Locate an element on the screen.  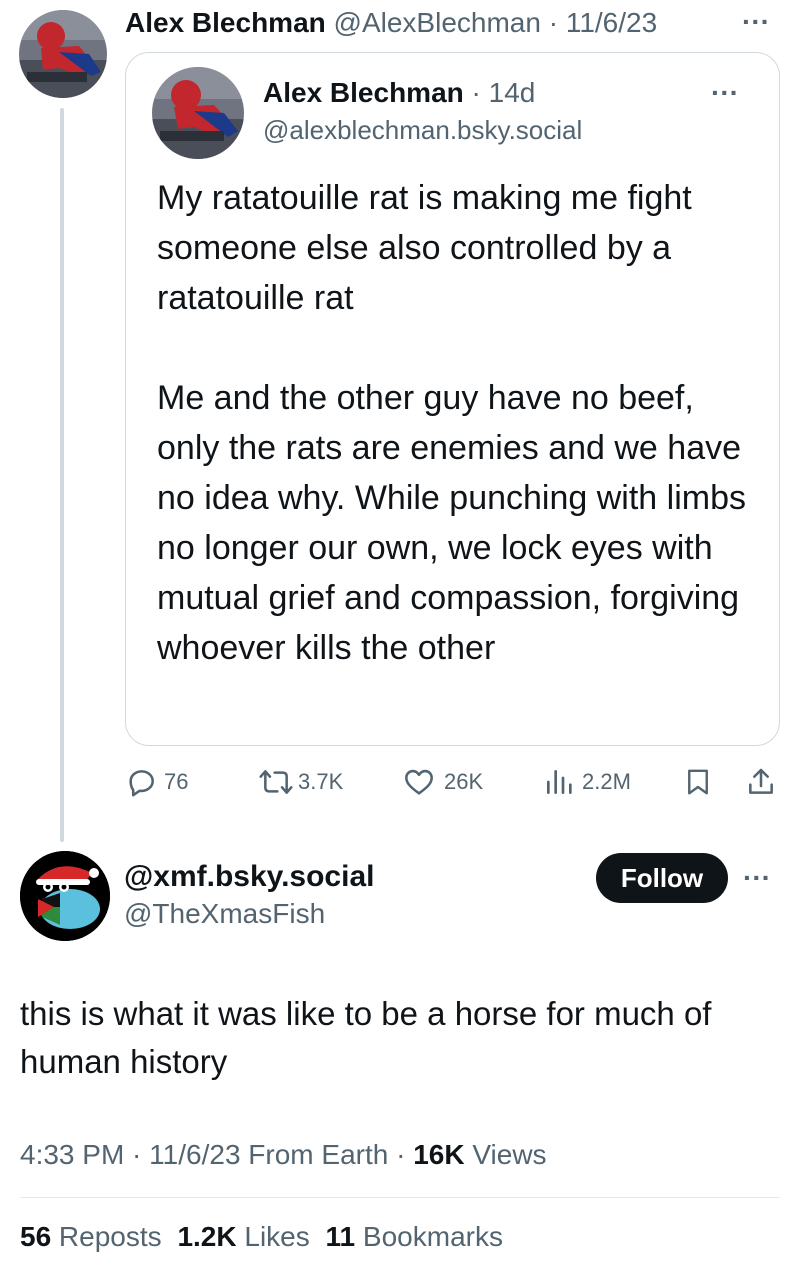
reply-author-name: @xmf.bsky.social is located at coordinates (249, 877).